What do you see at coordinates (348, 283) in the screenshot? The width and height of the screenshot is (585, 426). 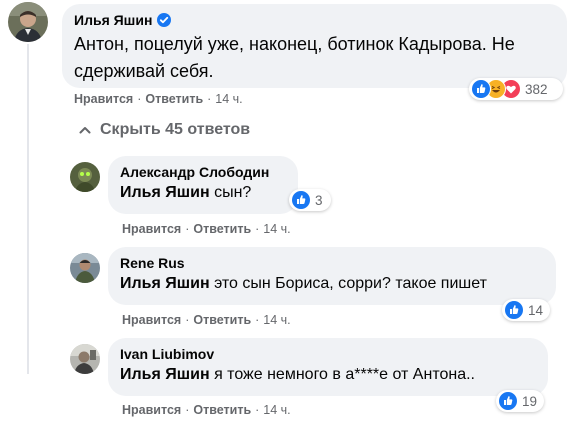 I see `reply-2-text: это сын Бориса, сорри? такое пишет` at bounding box center [348, 283].